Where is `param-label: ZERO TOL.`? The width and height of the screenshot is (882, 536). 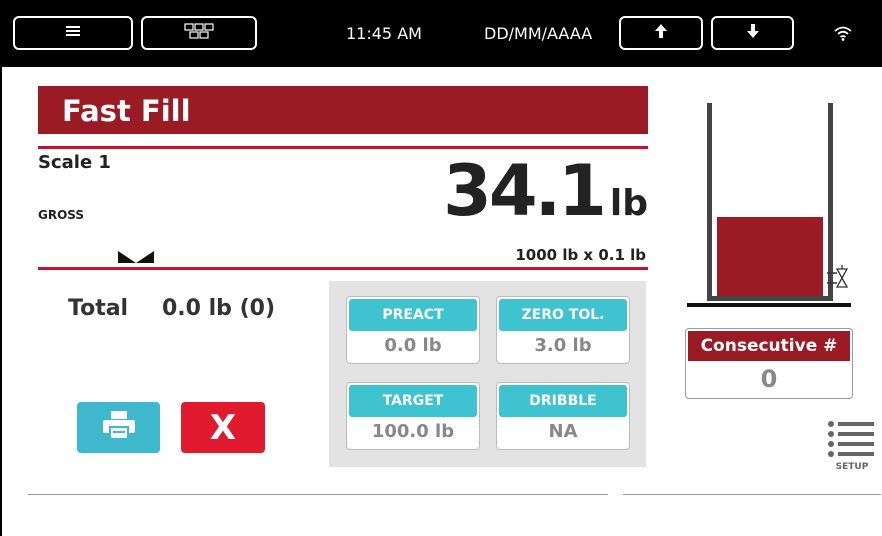 param-label: ZERO TOL. is located at coordinates (563, 315).